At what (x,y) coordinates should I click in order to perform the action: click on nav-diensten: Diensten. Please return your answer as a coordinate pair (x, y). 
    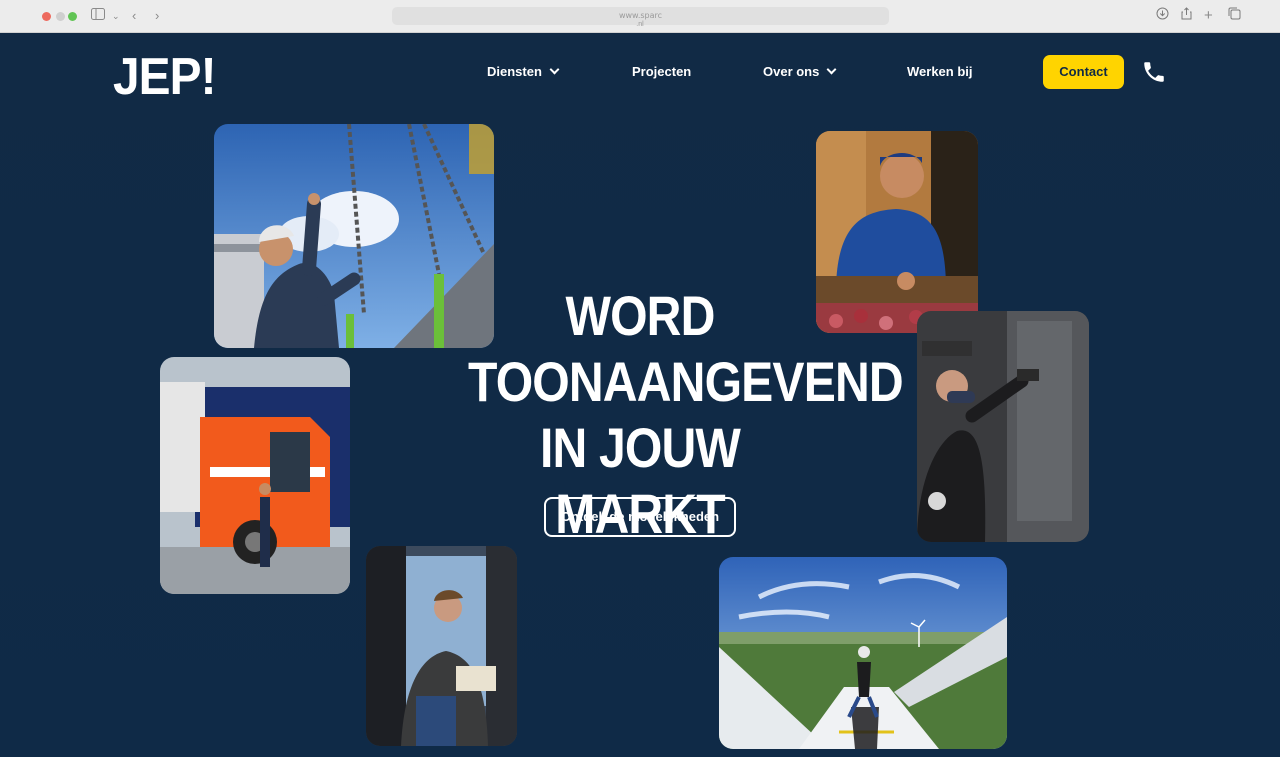
    Looking at the image, I should click on (523, 71).